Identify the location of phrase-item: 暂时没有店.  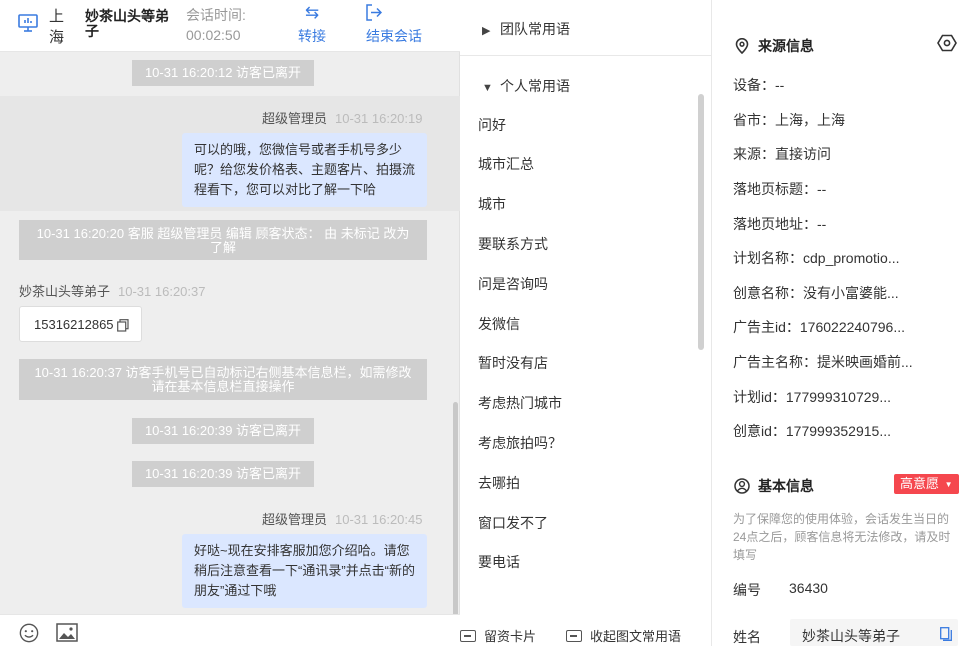
(513, 363).